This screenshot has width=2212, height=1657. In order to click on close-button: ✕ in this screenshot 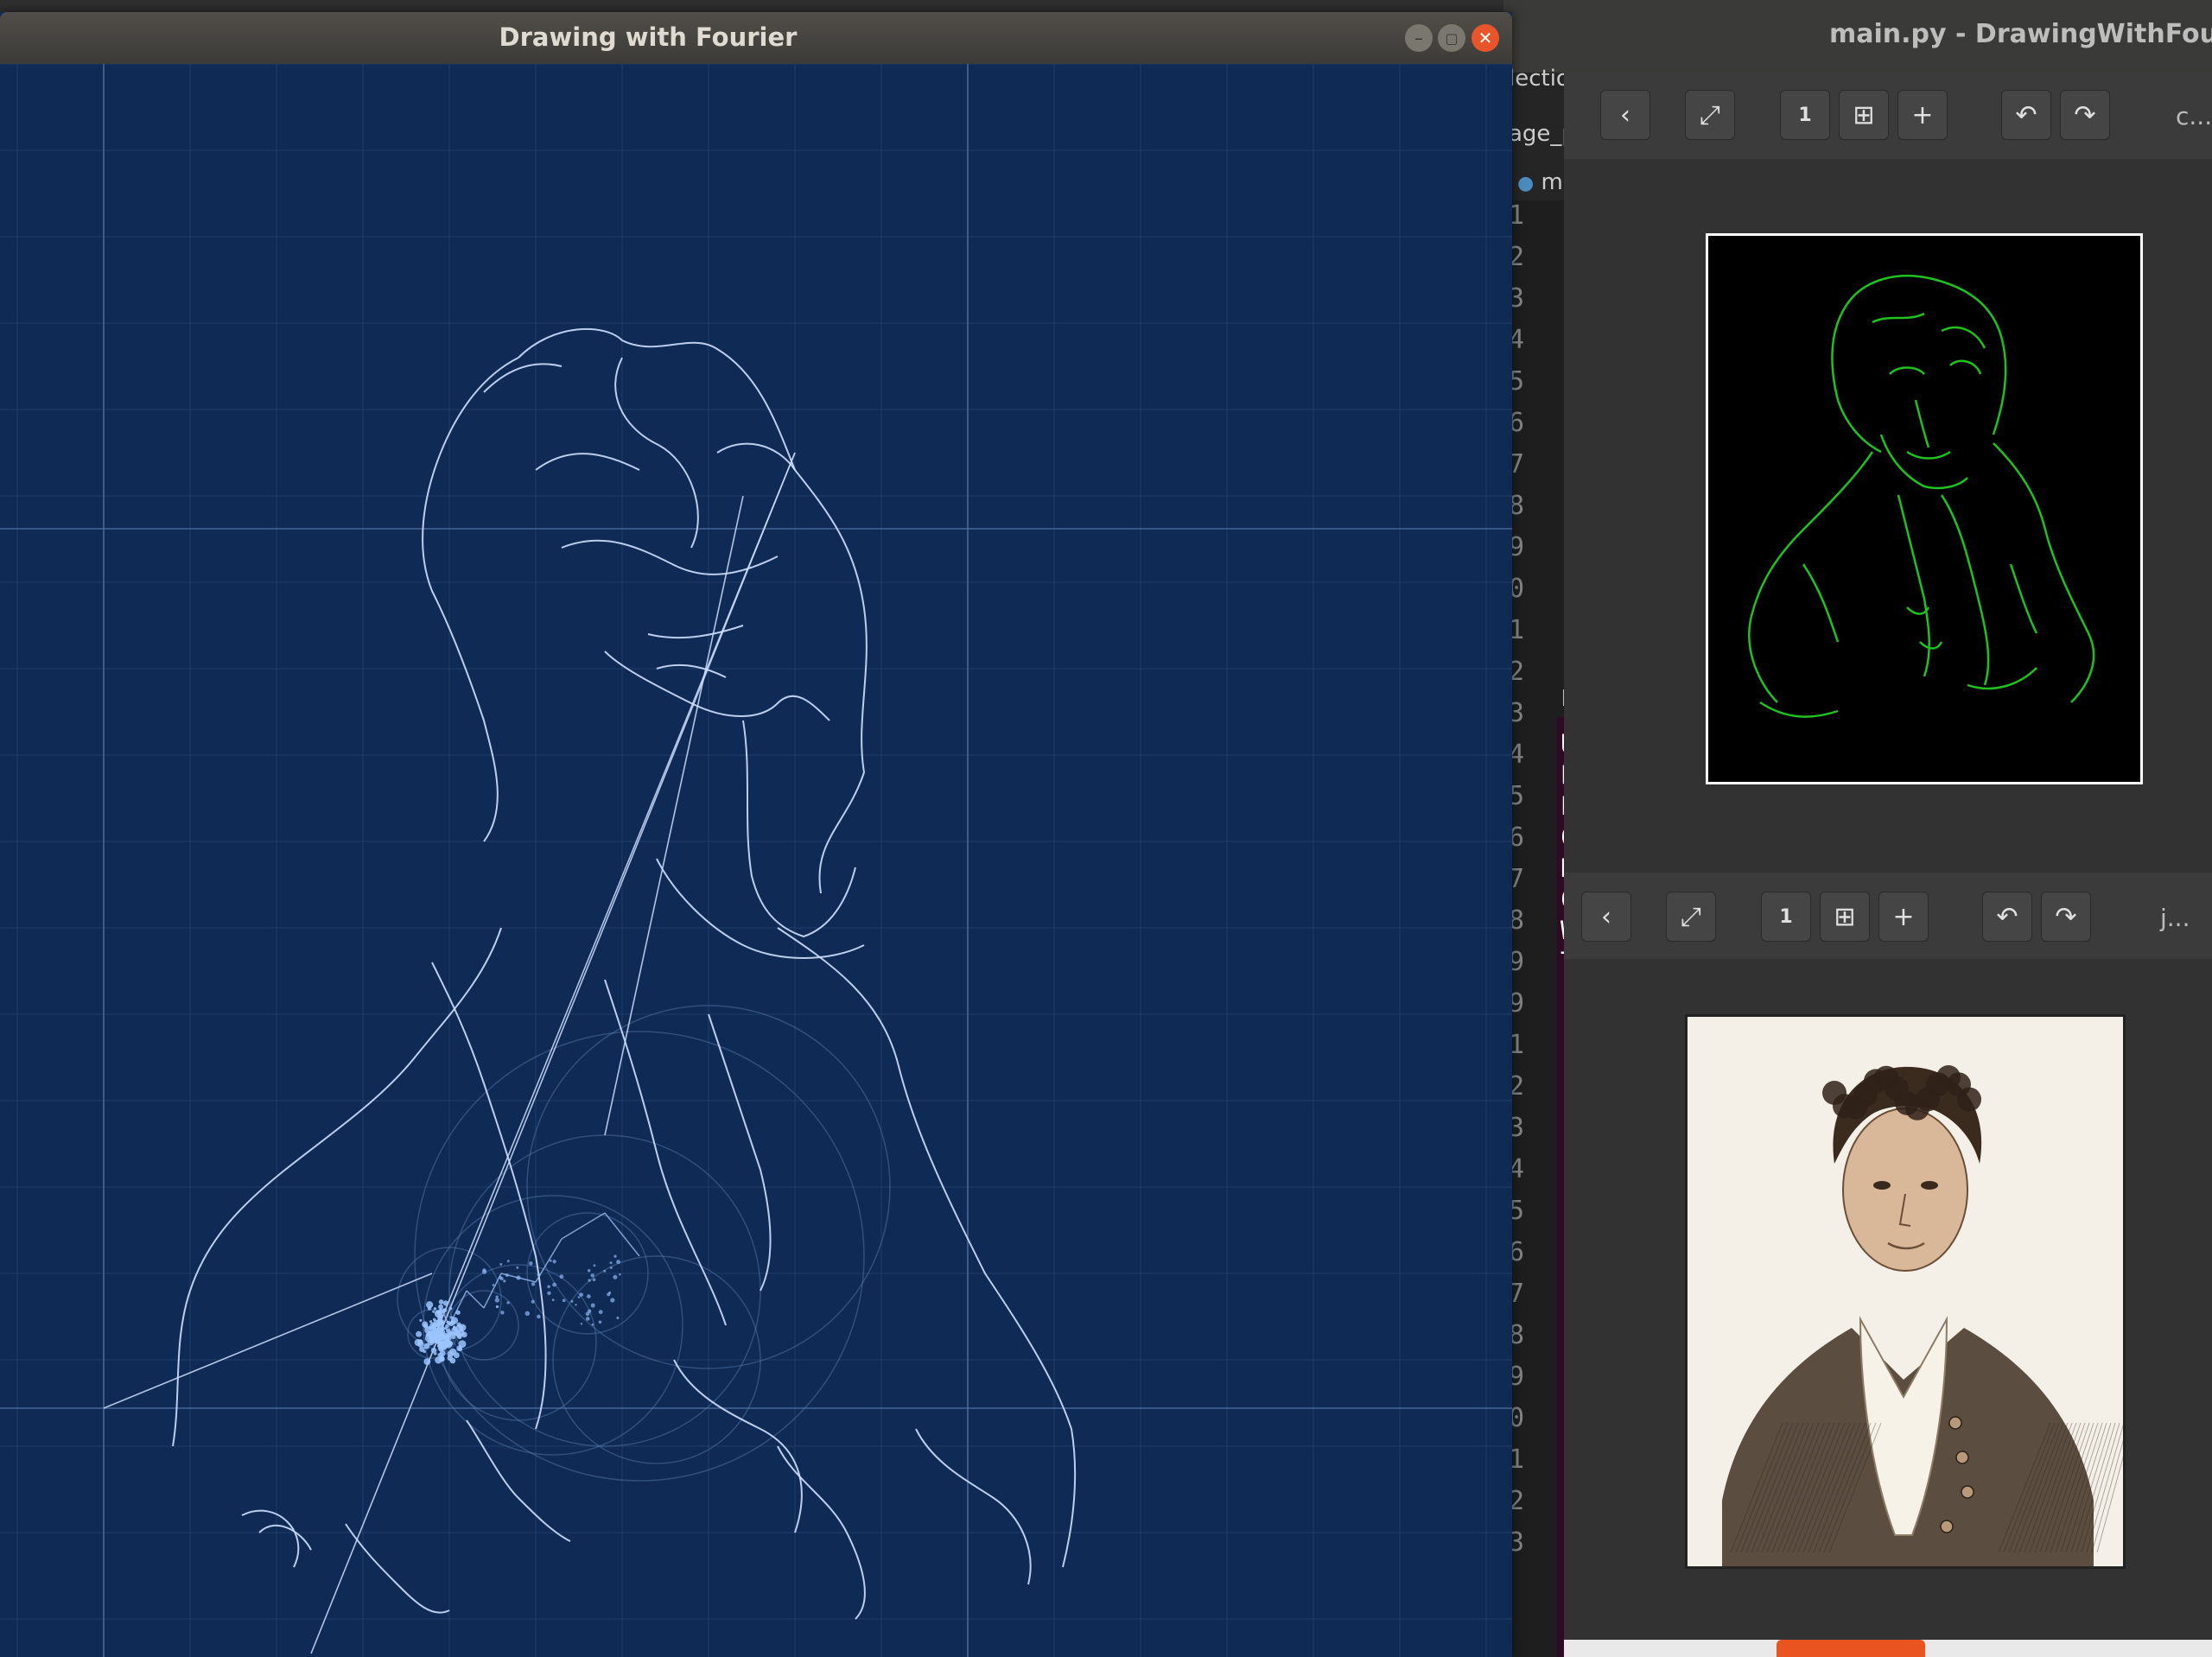, I will do `click(1485, 38)`.